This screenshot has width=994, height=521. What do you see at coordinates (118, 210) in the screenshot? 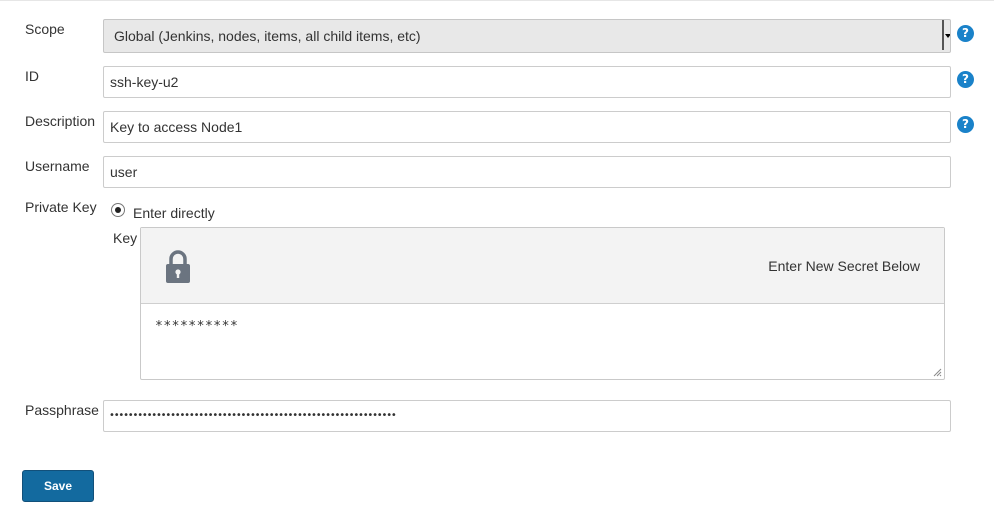
I see `enter-directly-radio` at bounding box center [118, 210].